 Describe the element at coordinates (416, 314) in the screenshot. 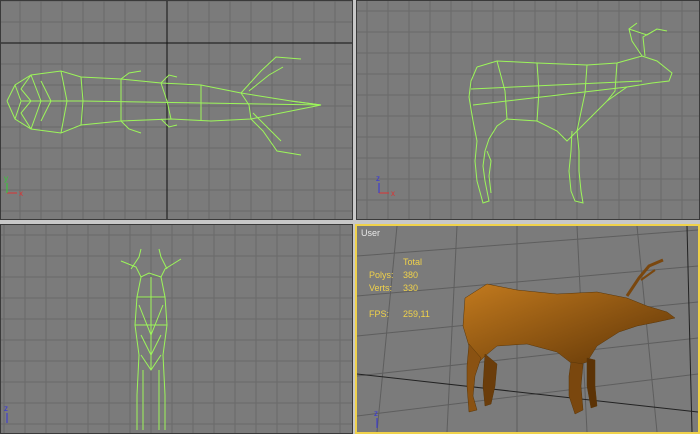

I see `stats-fps-value: 259,11` at that location.